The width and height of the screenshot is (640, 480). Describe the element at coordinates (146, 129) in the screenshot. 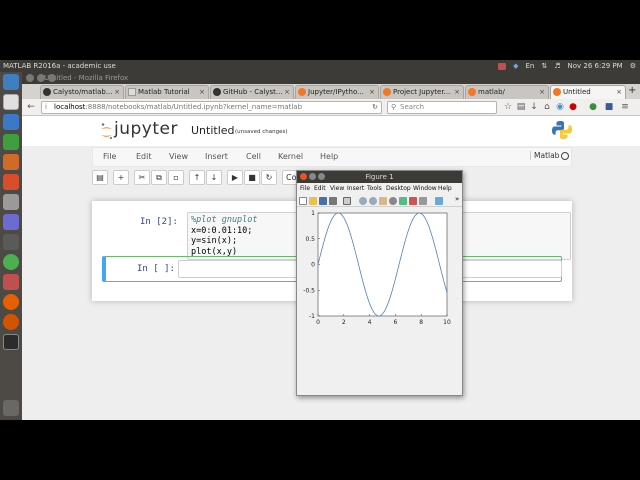

I see `jupyter-logo-text: jupyter` at that location.